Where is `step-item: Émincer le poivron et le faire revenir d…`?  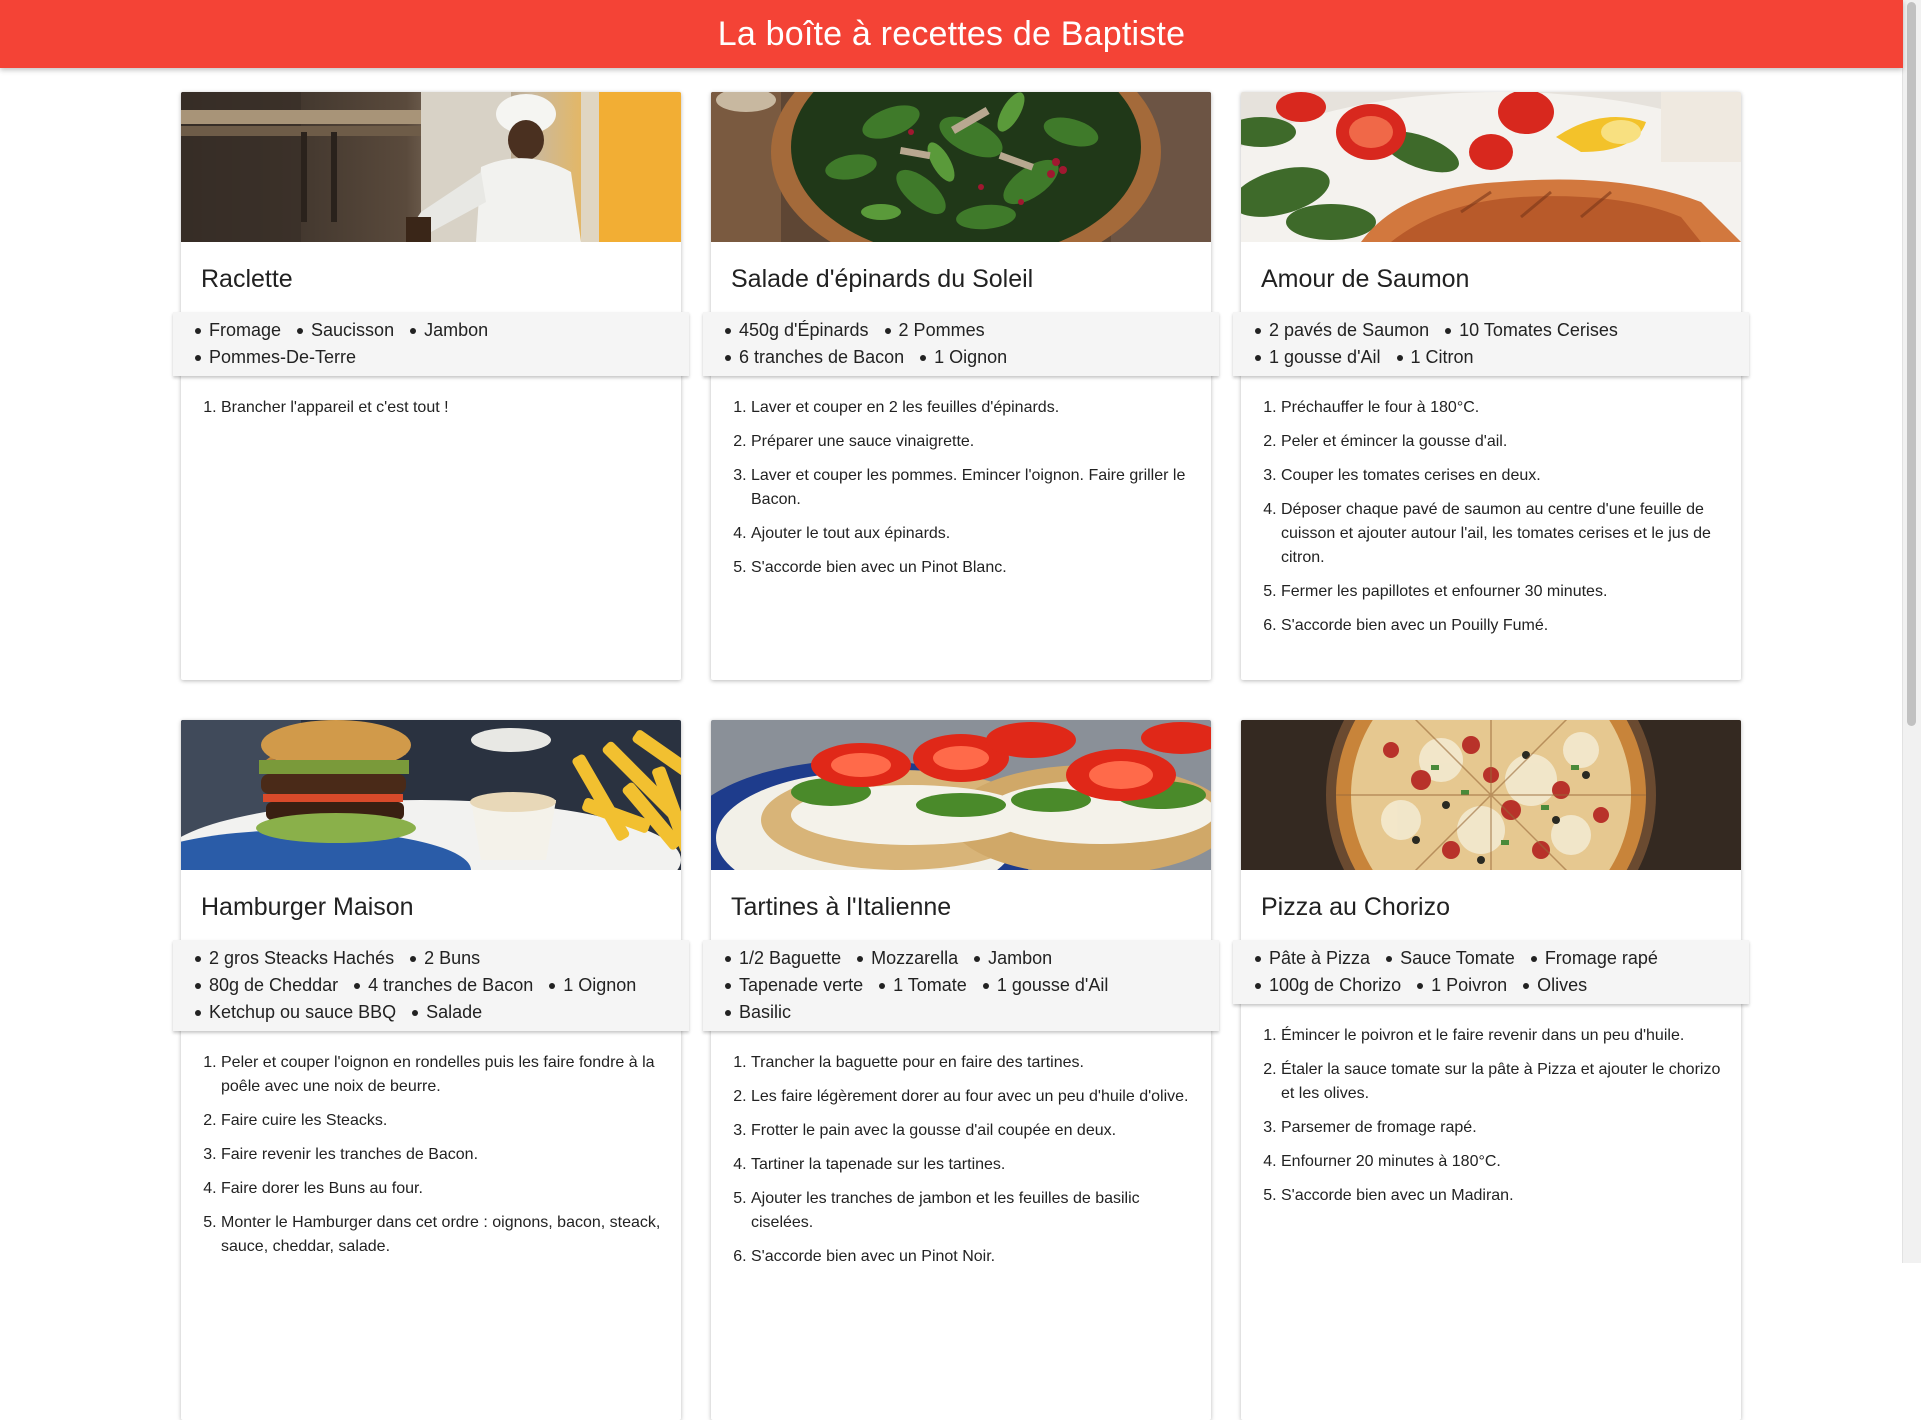
step-item: Émincer le poivron et le faire revenir d… is located at coordinates (1501, 1036).